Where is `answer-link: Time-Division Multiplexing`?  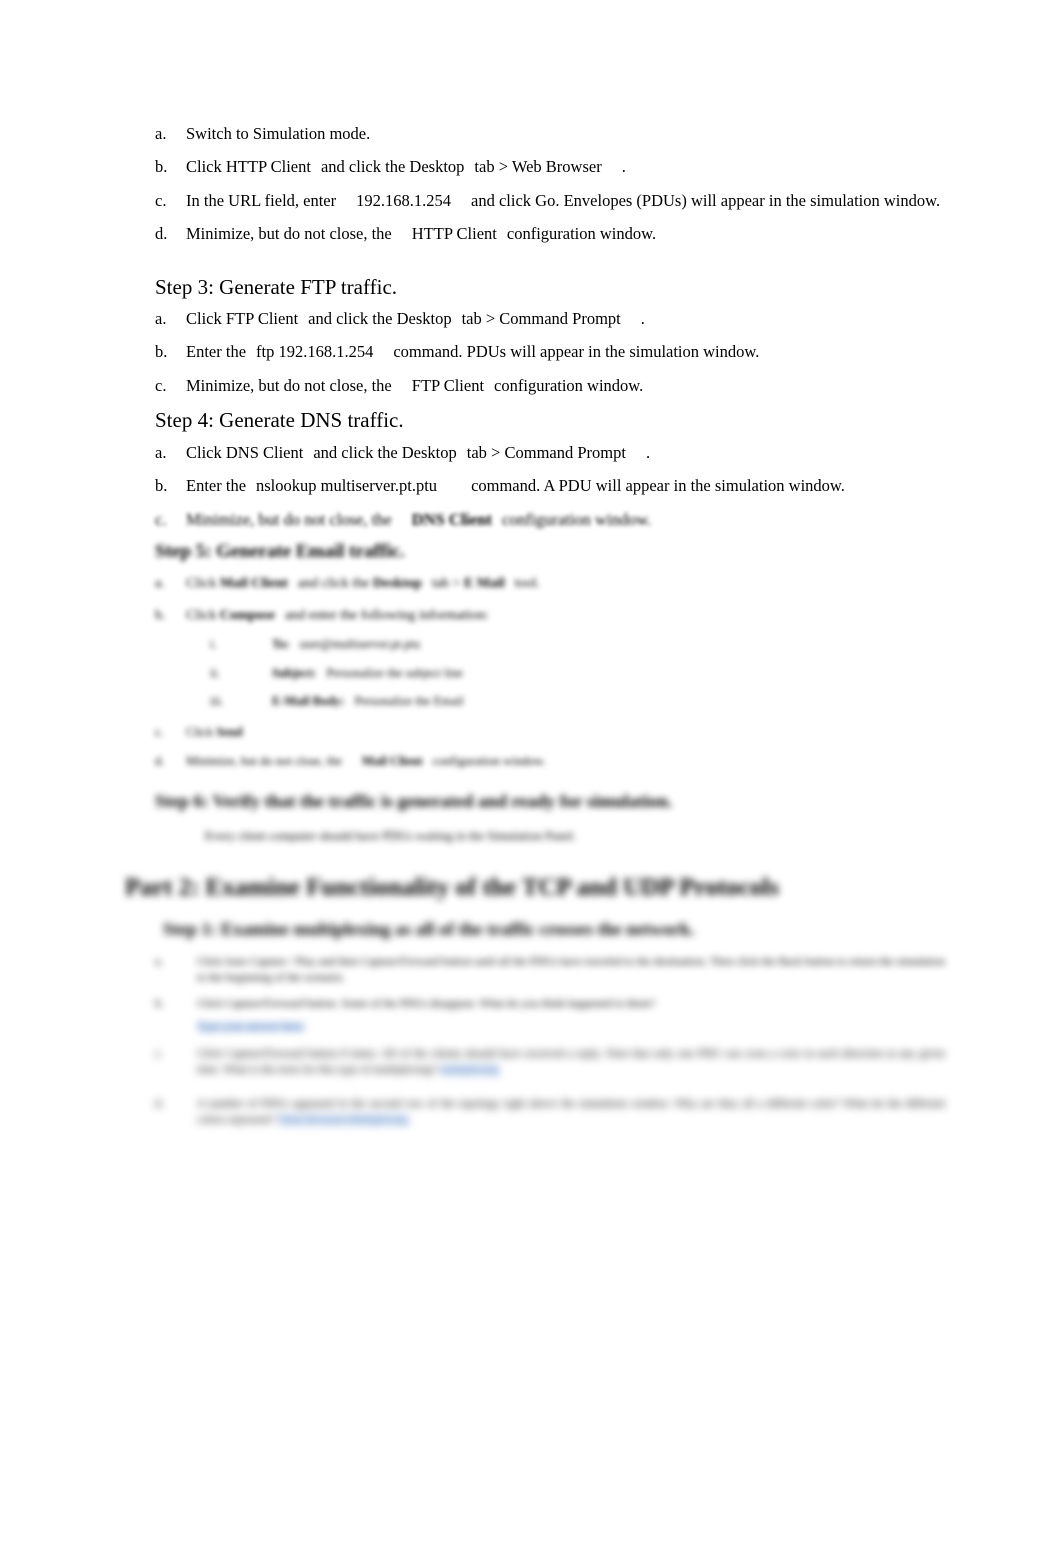
answer-link: Time-Division Multiplexing is located at coordinates (343, 1120).